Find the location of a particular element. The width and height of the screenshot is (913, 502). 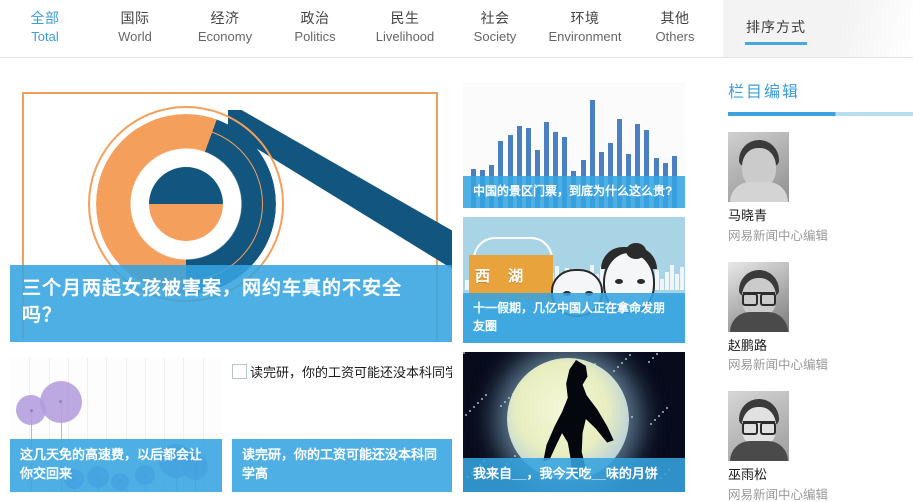

editor-item-2: 赵鹏路 网易新闻中心编辑 is located at coordinates (820, 318).